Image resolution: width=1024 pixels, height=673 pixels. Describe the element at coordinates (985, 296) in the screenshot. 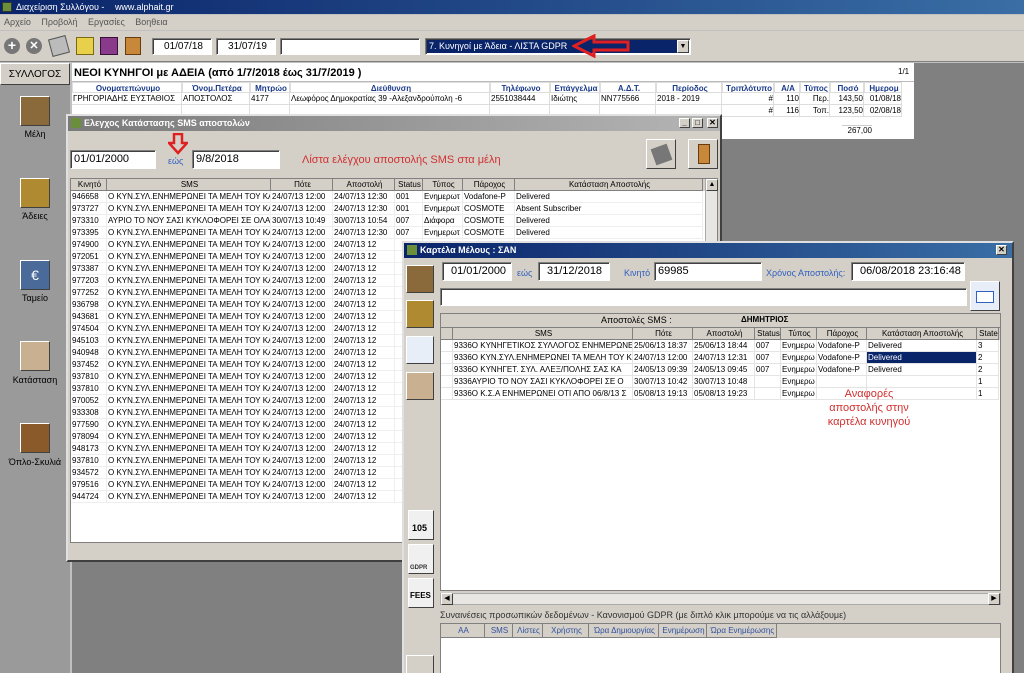

I see `send-sms-icon` at that location.